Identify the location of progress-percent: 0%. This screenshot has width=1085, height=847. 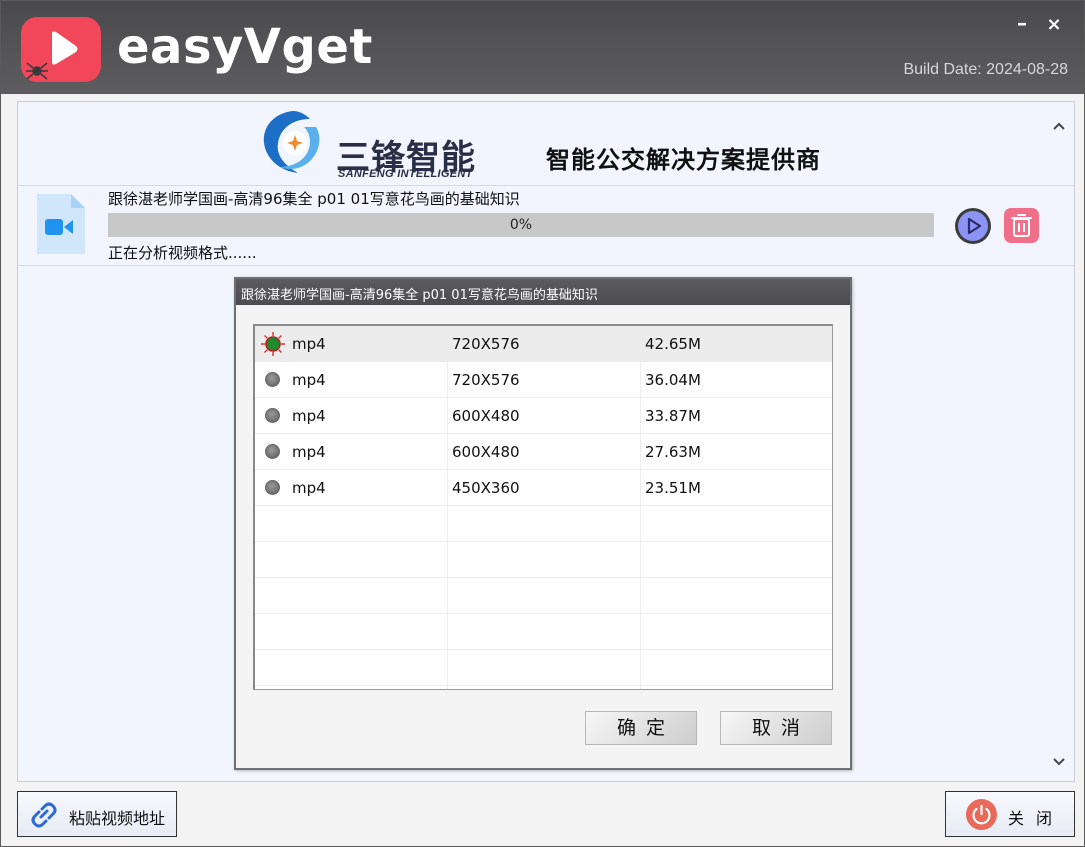
(521, 225).